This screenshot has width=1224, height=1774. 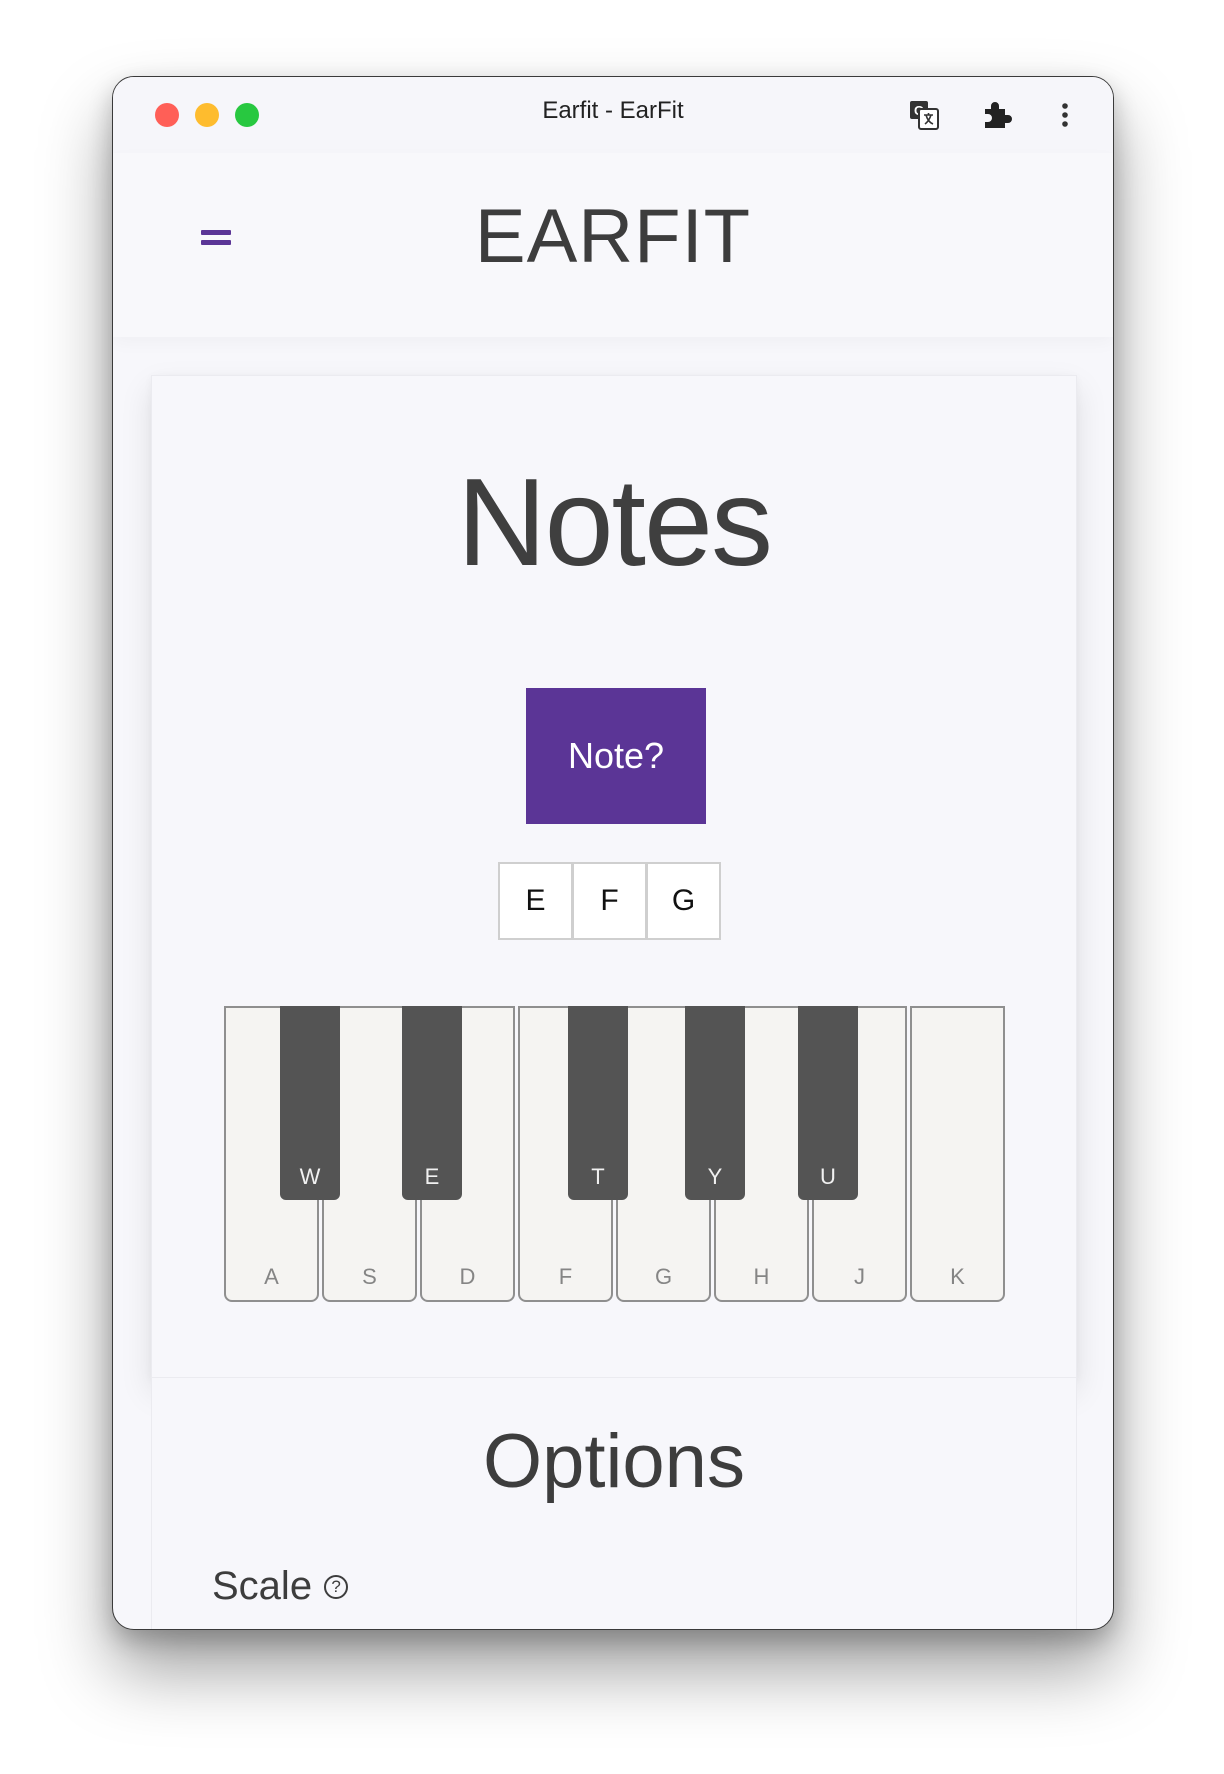 I want to click on translate-icon: G, so click(x=924, y=115).